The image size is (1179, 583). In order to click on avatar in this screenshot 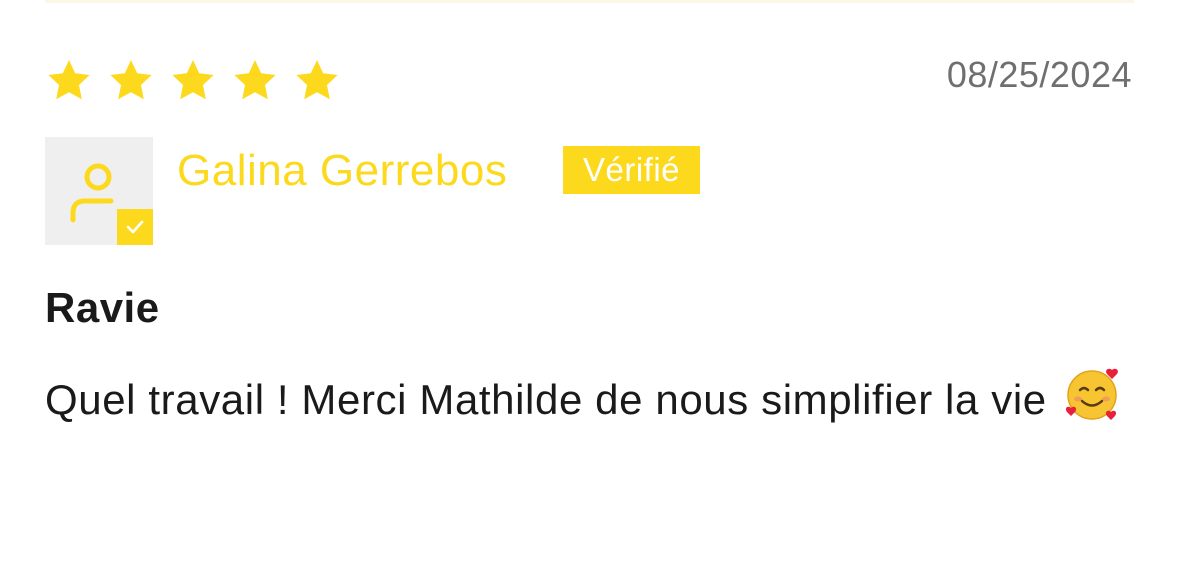, I will do `click(99, 191)`.